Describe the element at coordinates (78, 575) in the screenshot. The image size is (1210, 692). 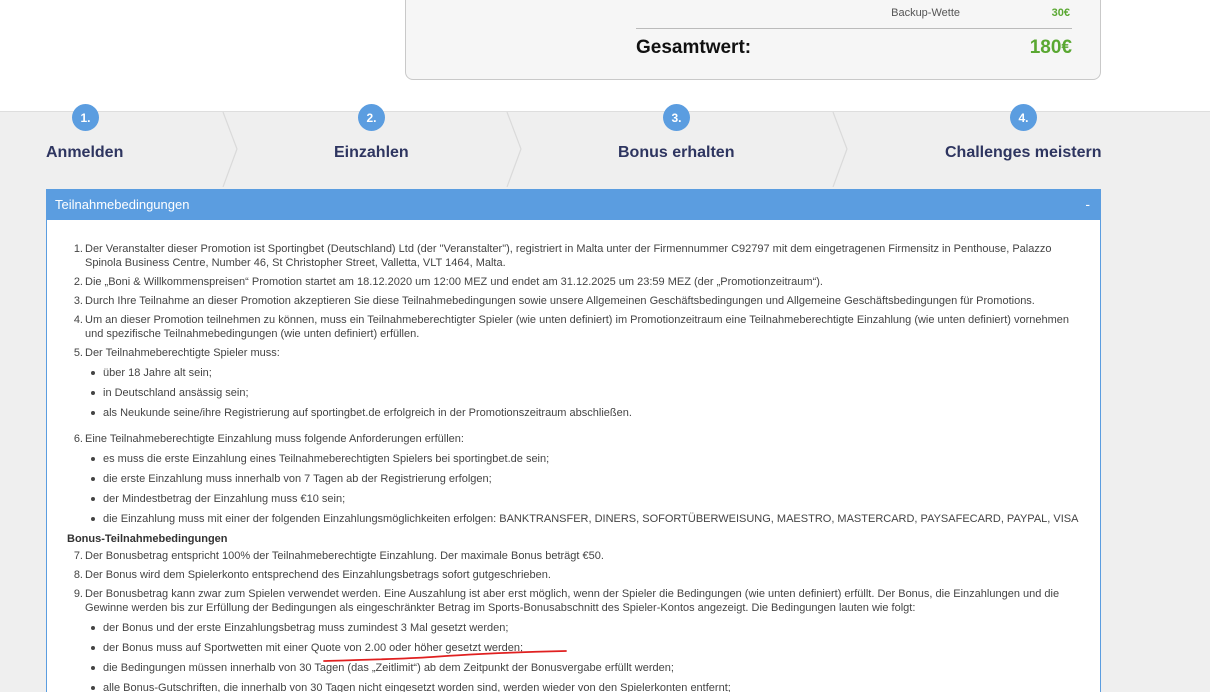
I see `condition-number: 8.` at that location.